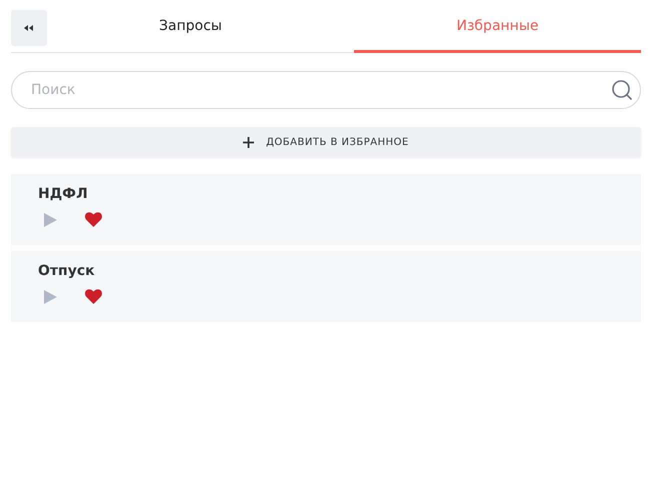 Image resolution: width=659 pixels, height=487 pixels. I want to click on collapse-button, so click(29, 28).